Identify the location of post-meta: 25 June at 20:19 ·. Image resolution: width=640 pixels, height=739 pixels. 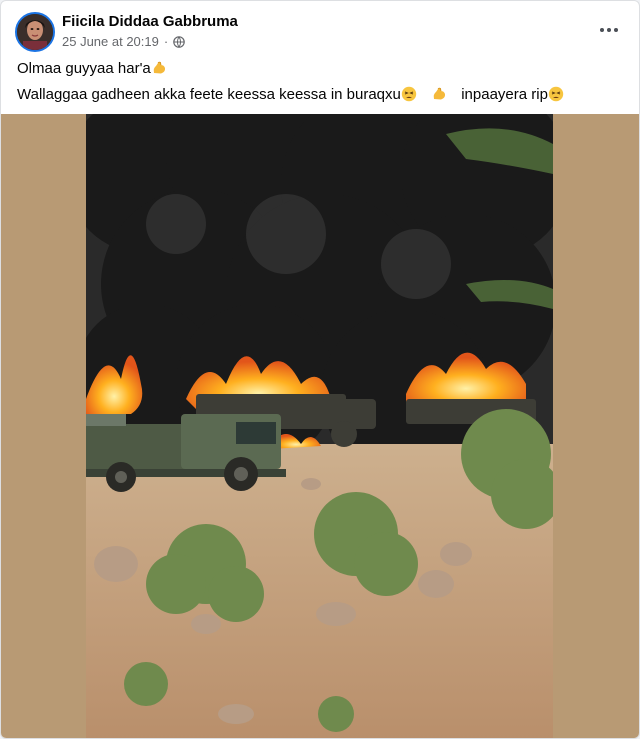
(124, 41).